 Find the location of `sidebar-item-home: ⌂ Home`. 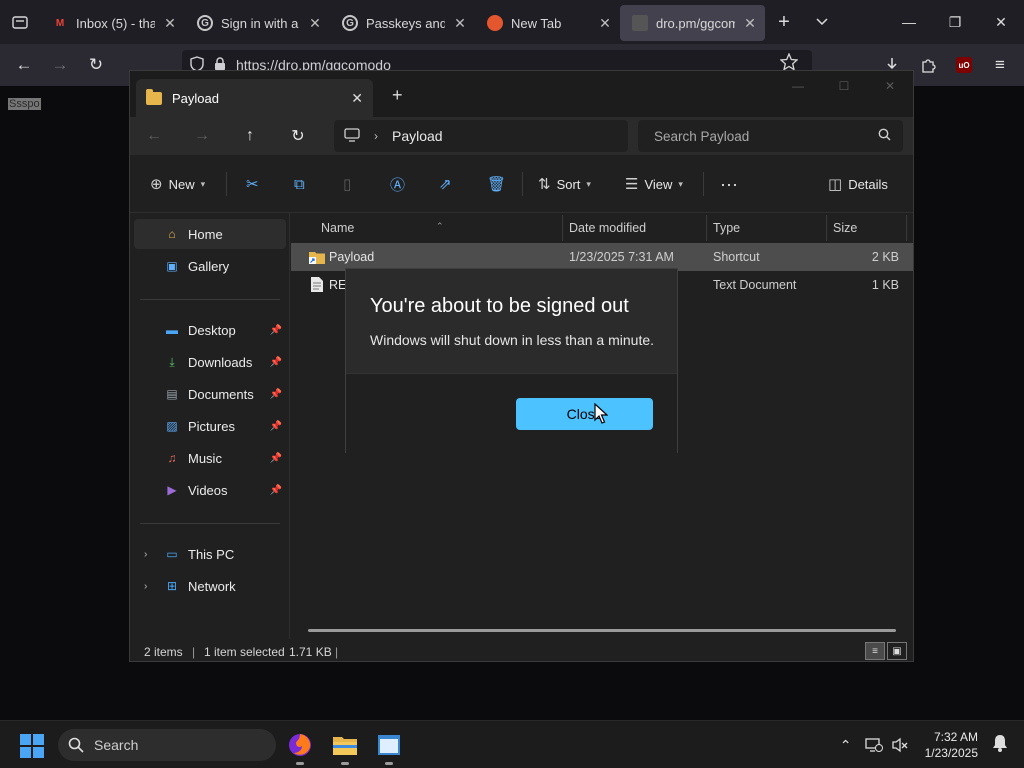

sidebar-item-home: ⌂ Home is located at coordinates (210, 234).